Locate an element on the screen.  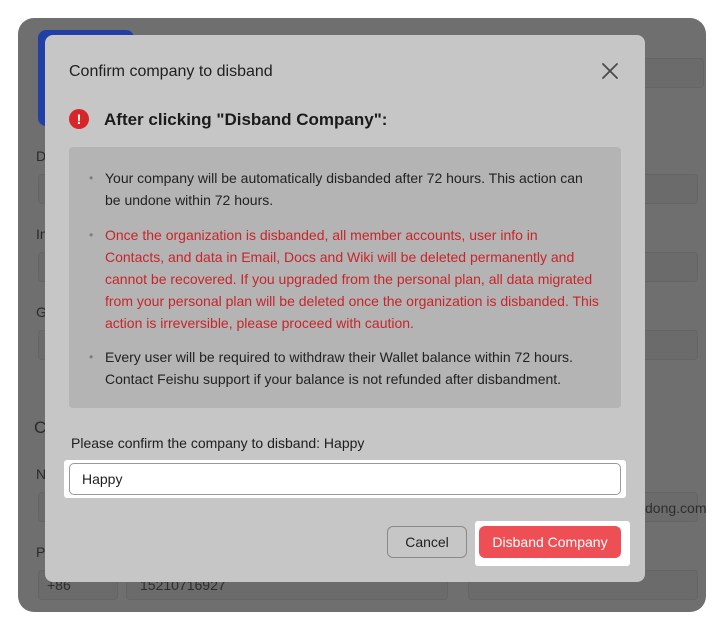
disband-company-button: Disband Company is located at coordinates (550, 542).